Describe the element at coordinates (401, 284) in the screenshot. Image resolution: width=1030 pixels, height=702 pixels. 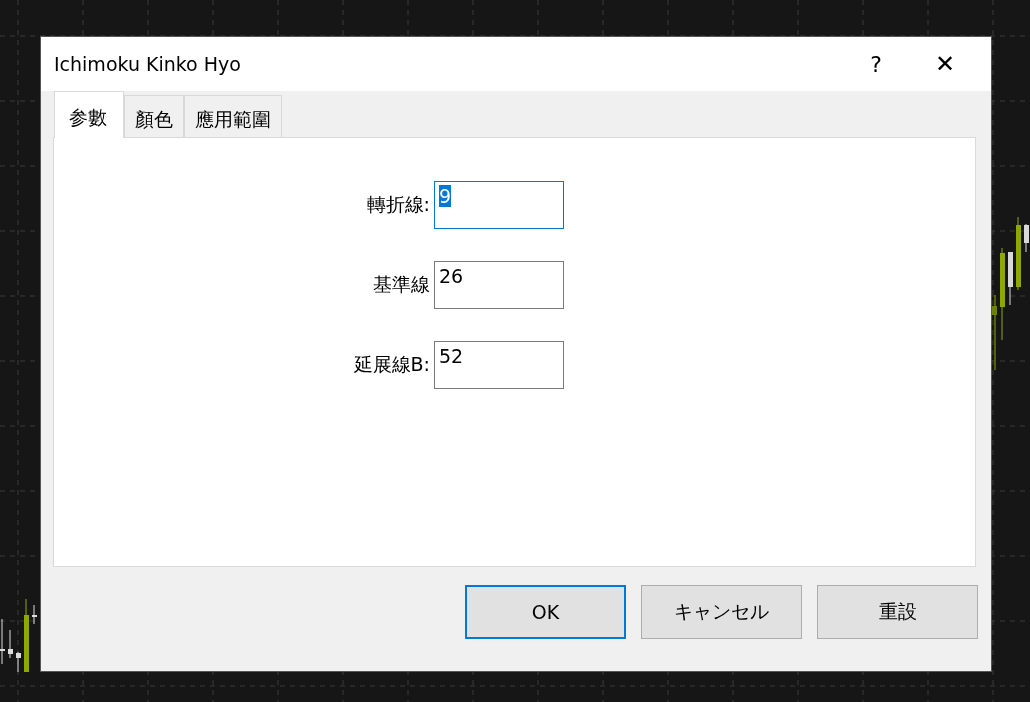
I see `field-label: 基準線` at that location.